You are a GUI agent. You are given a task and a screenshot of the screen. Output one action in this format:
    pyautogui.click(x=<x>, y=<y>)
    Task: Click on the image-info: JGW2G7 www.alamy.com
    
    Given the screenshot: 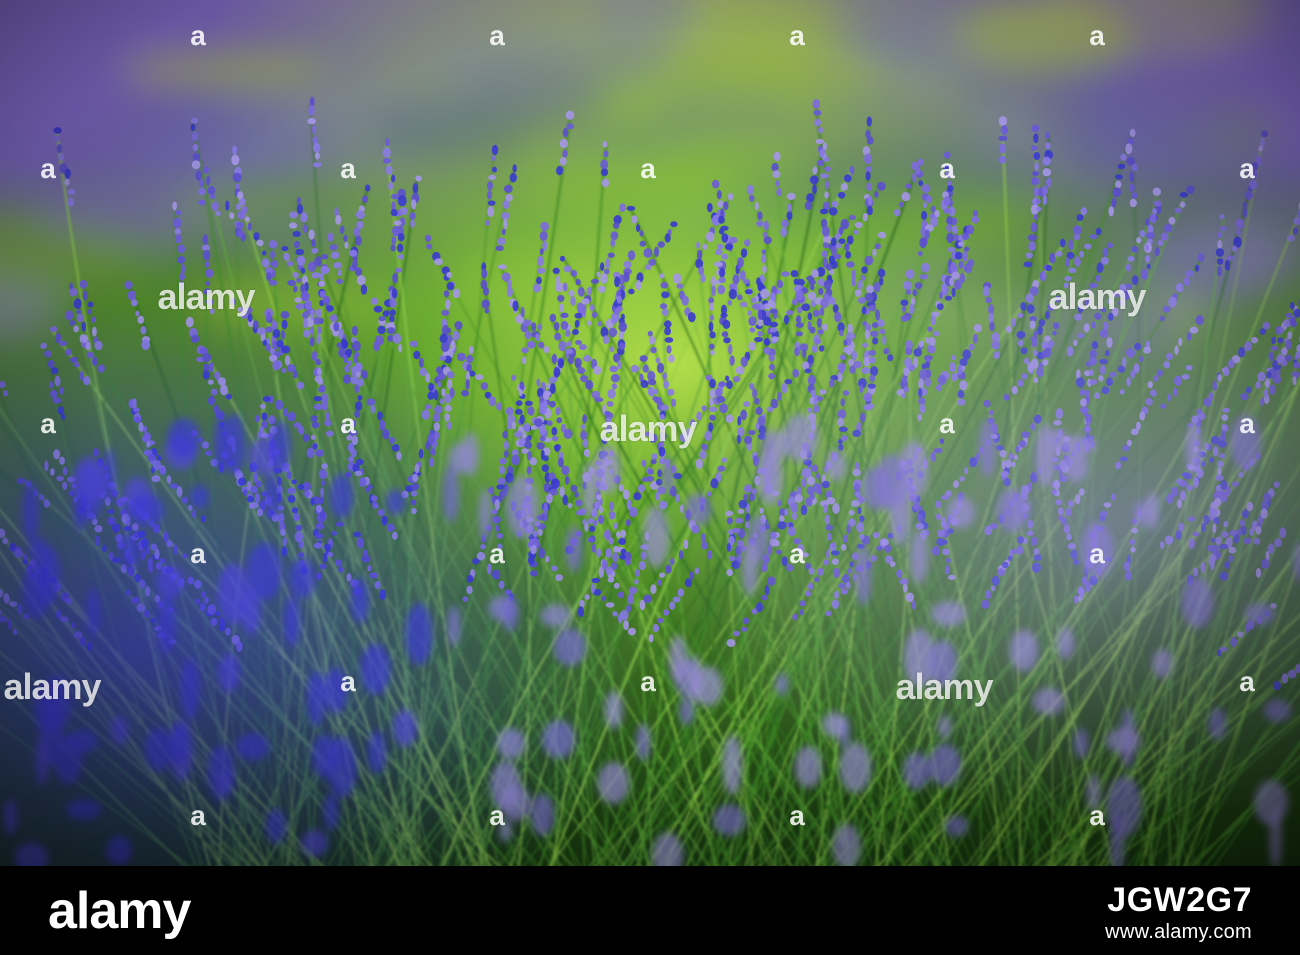 What is the action you would take?
    pyautogui.click(x=1178, y=912)
    